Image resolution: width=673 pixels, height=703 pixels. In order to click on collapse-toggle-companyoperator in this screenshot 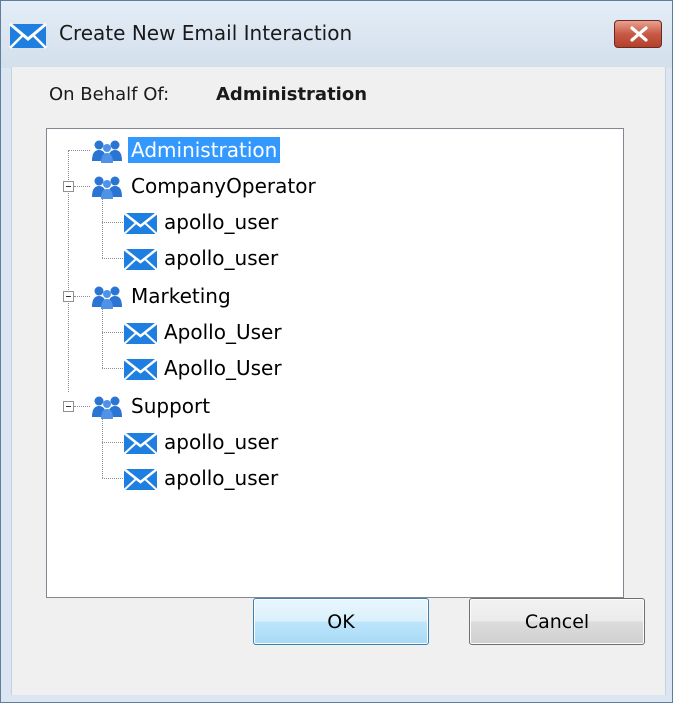, I will do `click(68, 186)`.